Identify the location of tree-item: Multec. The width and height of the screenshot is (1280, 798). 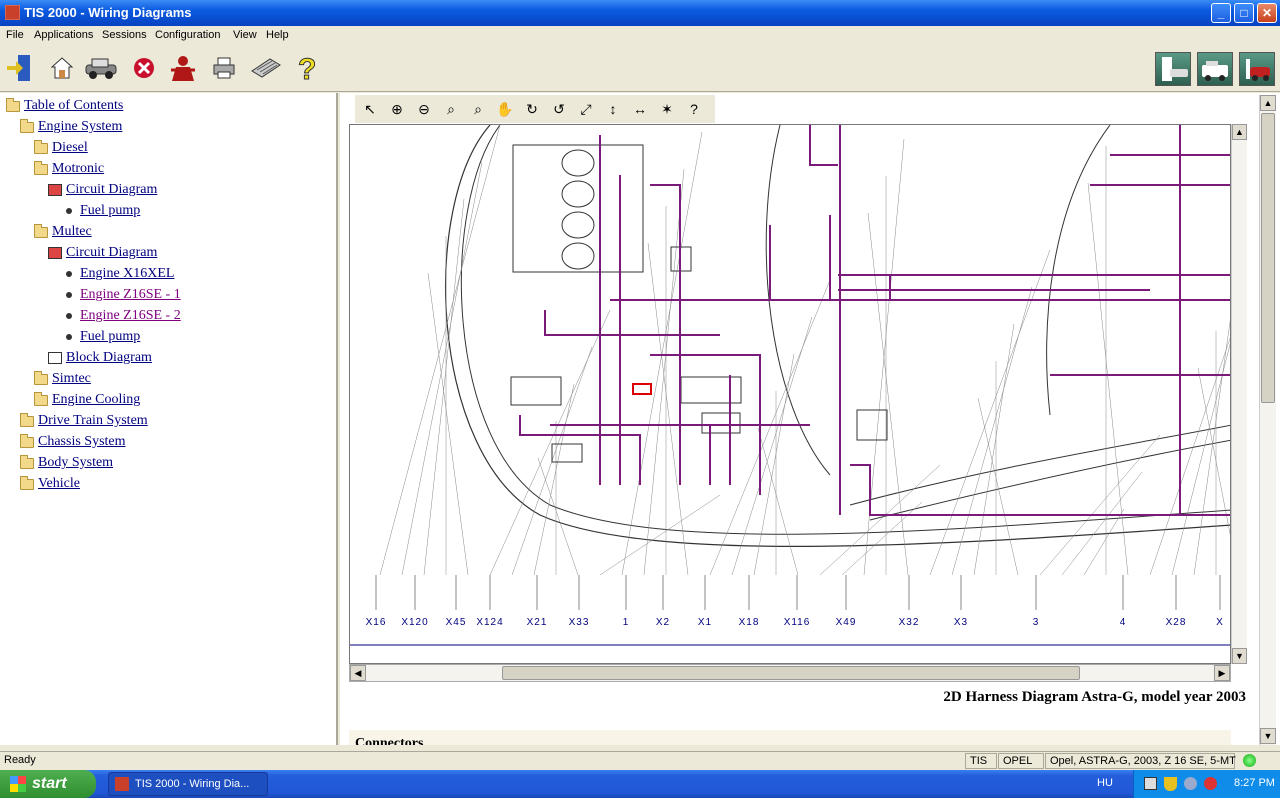
(63, 232).